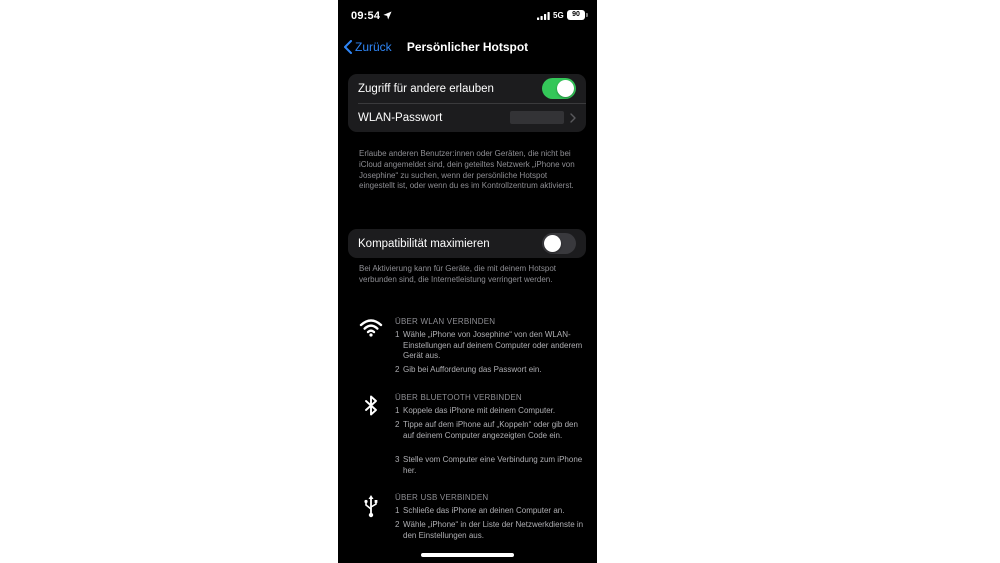 The height and width of the screenshot is (563, 1000). Describe the element at coordinates (397, 459) in the screenshot. I see `step-number: 3` at that location.